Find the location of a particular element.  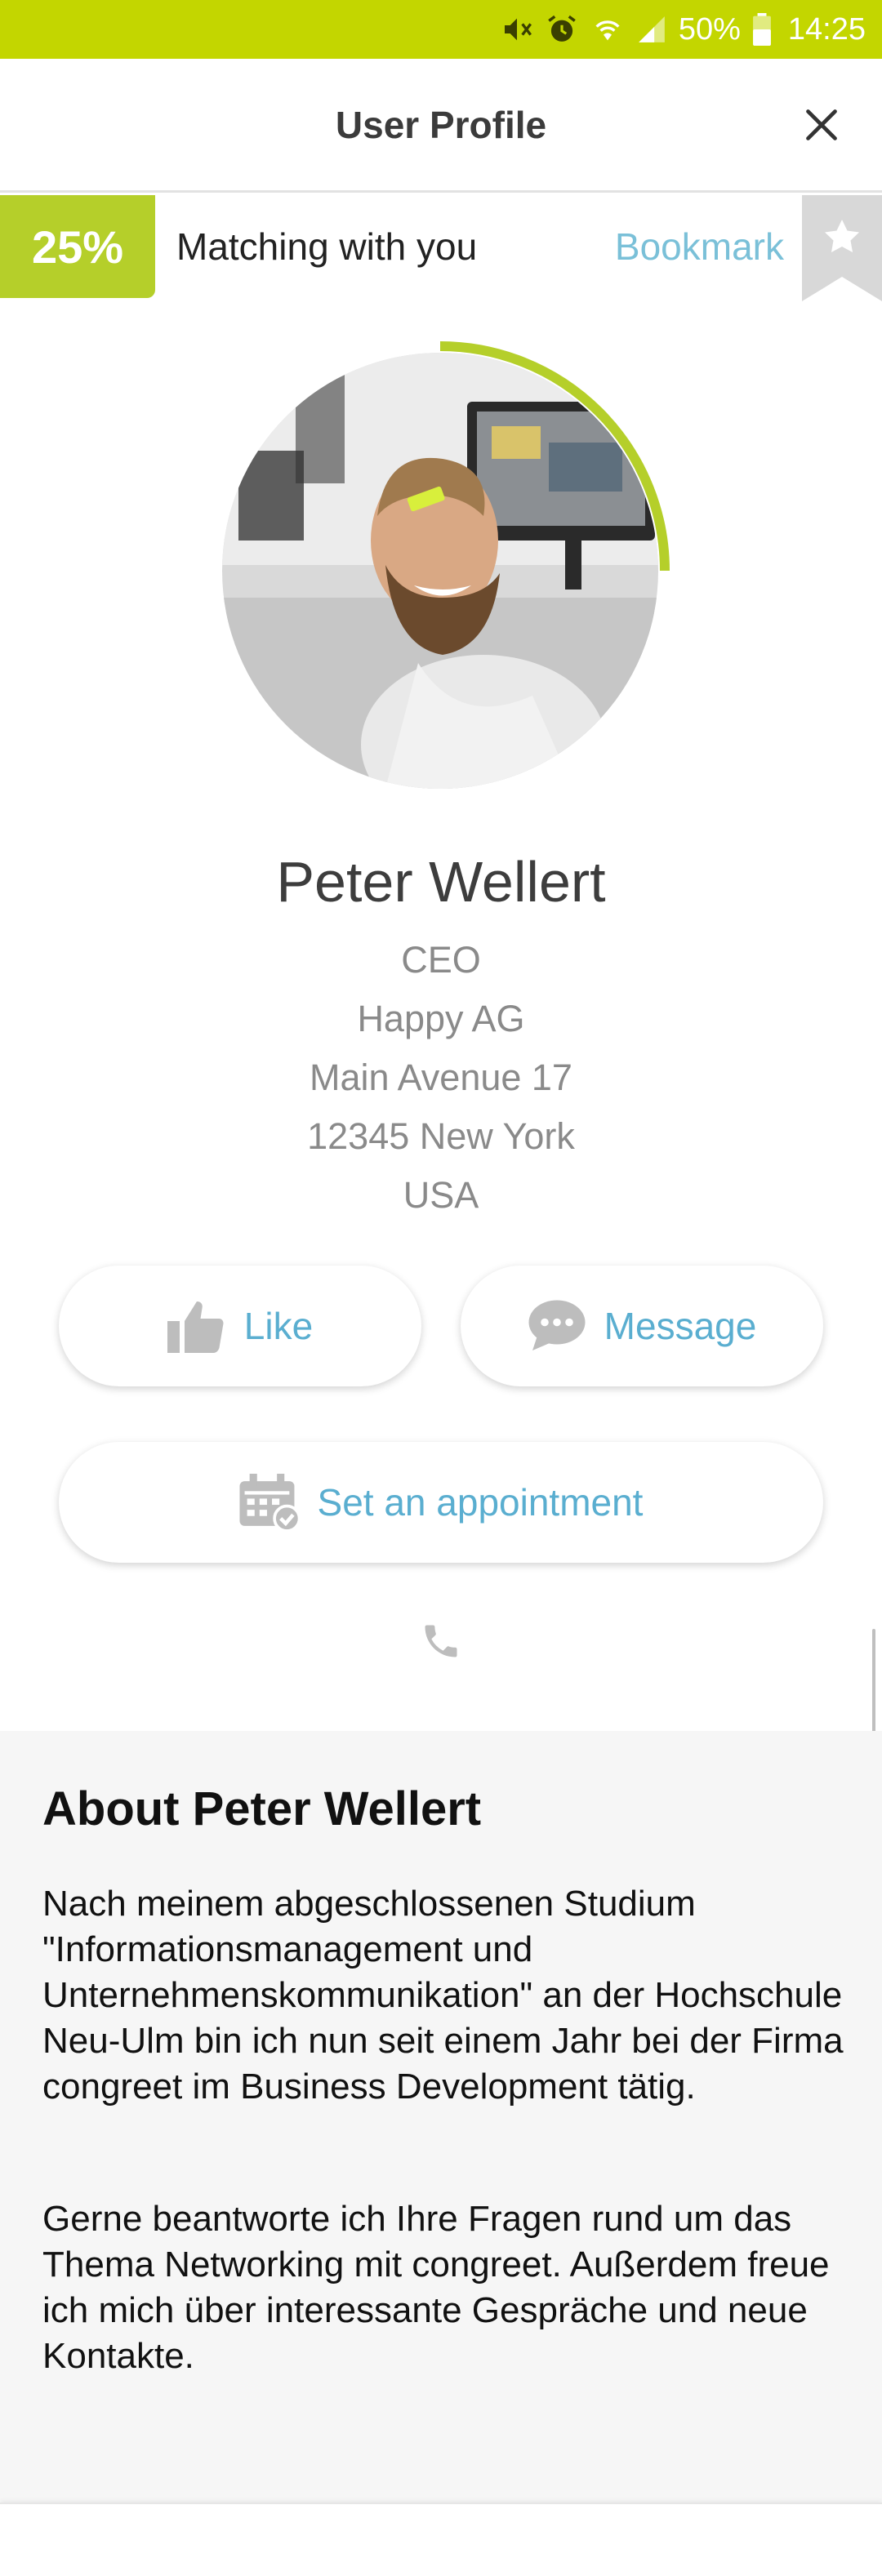

profile-street: Main Avenue 17 is located at coordinates (441, 1077).